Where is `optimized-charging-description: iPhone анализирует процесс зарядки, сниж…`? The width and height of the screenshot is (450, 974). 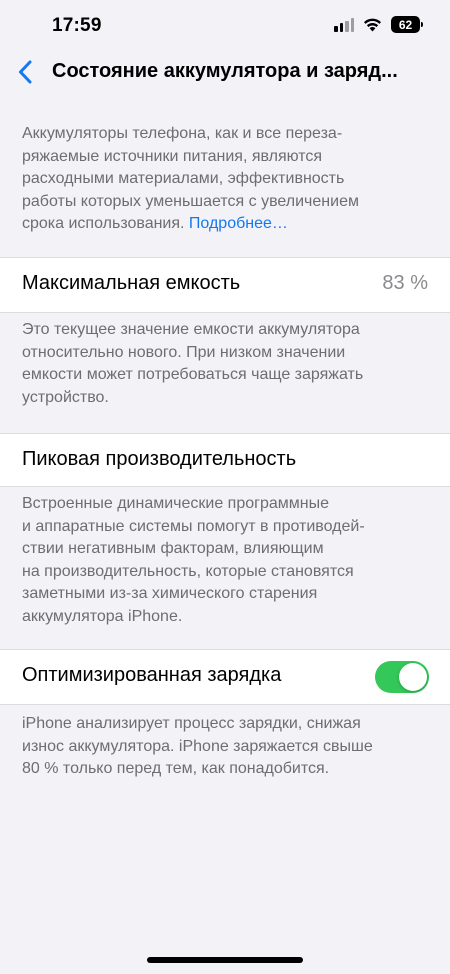 optimized-charging-description: iPhone анализирует процесс зарядки, сниж… is located at coordinates (222, 747).